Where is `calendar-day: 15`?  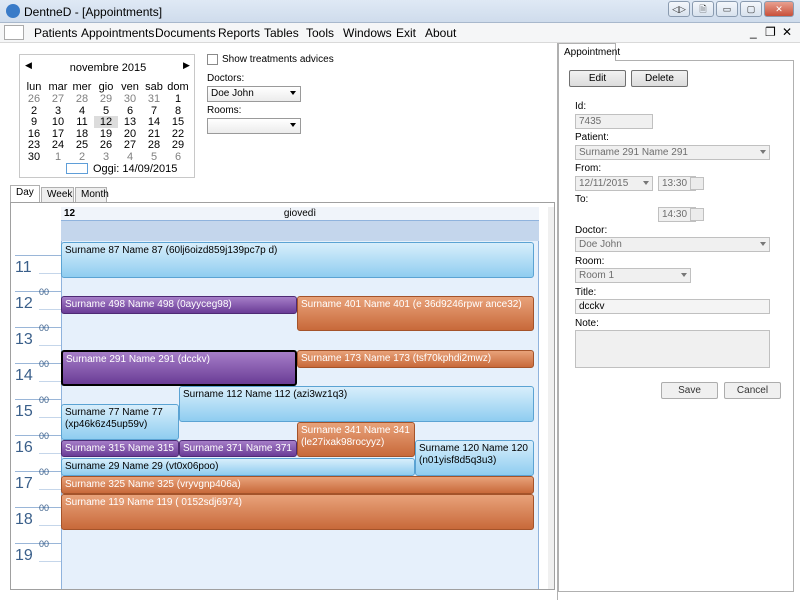 calendar-day: 15 is located at coordinates (178, 122).